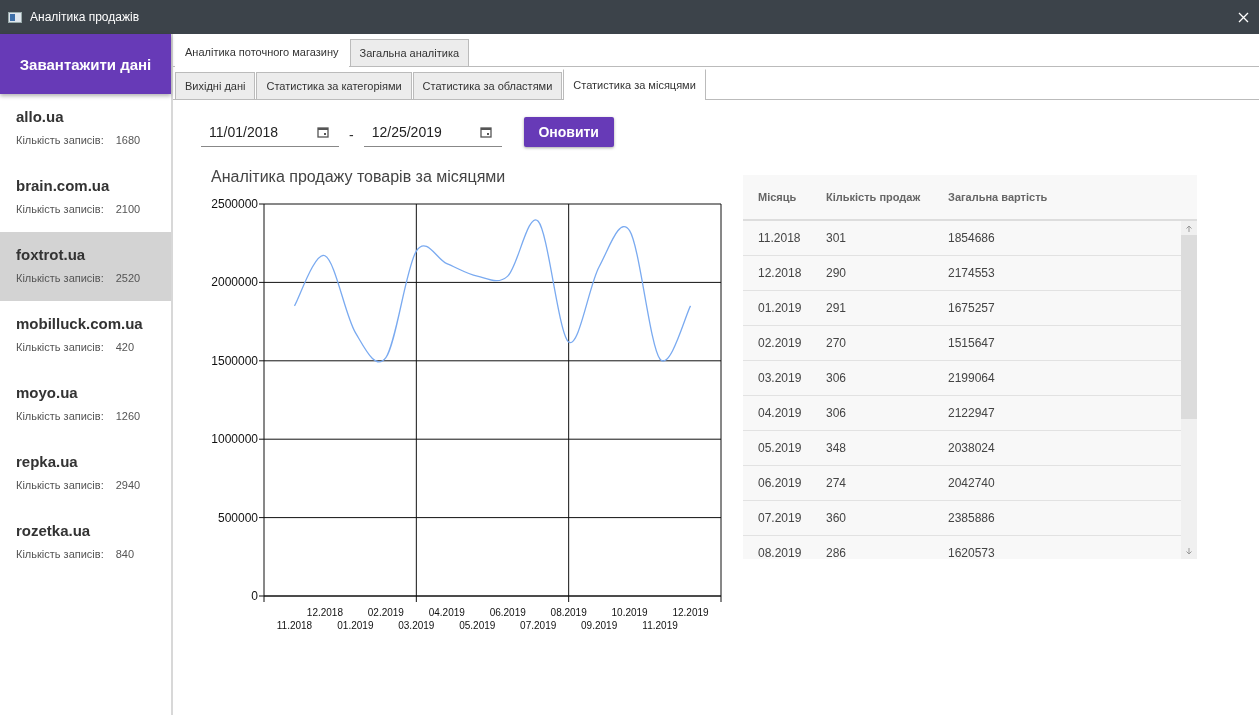 This screenshot has height=715, width=1259. I want to click on chart-title: Аналітика продажу товарів за місяцями, so click(359, 177).